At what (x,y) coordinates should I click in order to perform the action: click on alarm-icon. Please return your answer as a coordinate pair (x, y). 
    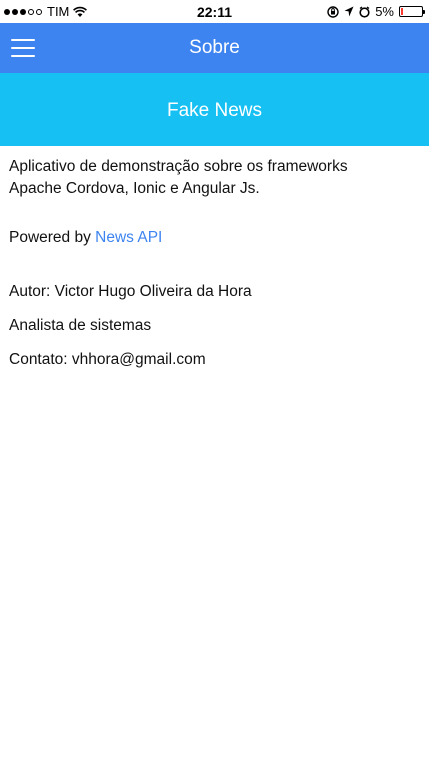
    Looking at the image, I should click on (364, 11).